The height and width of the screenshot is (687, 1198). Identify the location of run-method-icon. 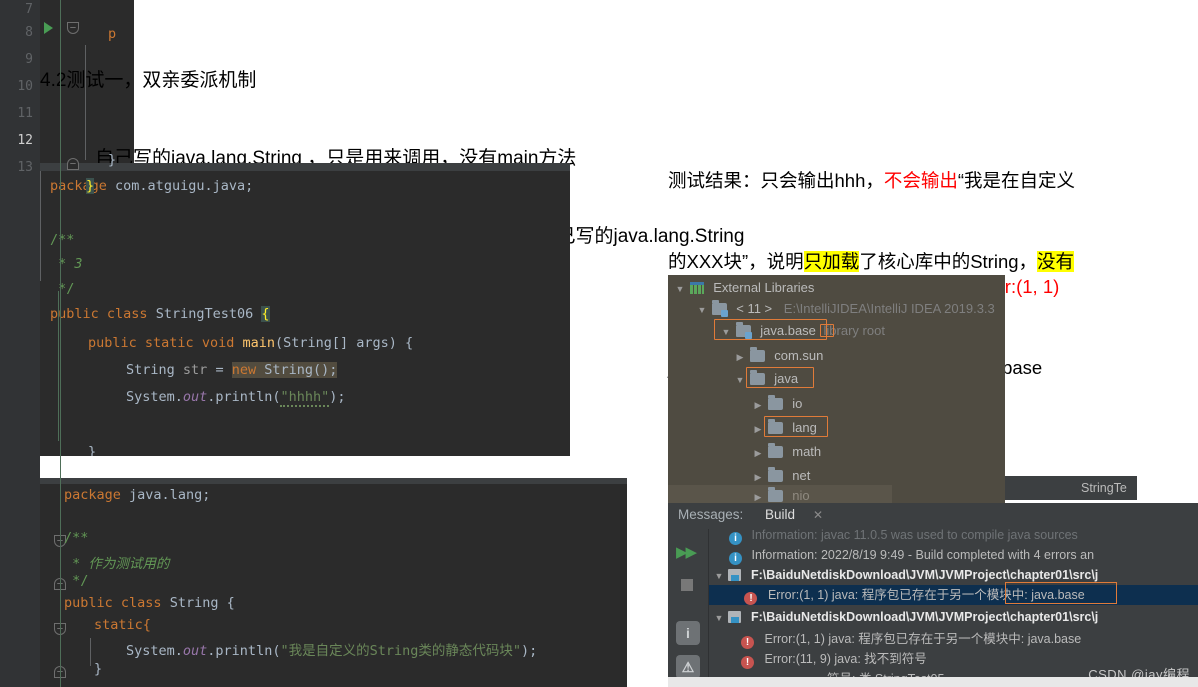
(48, 28).